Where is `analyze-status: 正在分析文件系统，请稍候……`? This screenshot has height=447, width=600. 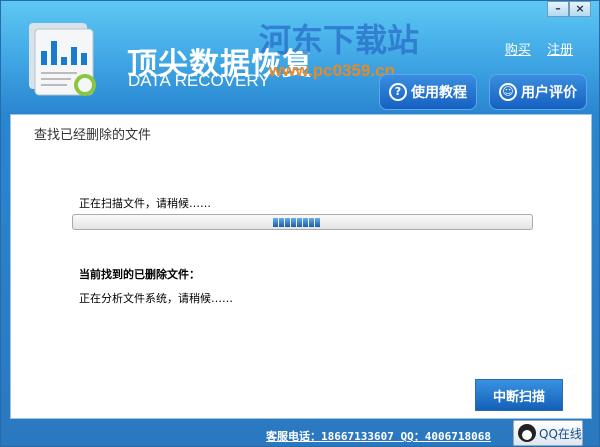
analyze-status: 正在分析文件系统，请稍候…… is located at coordinates (156, 298).